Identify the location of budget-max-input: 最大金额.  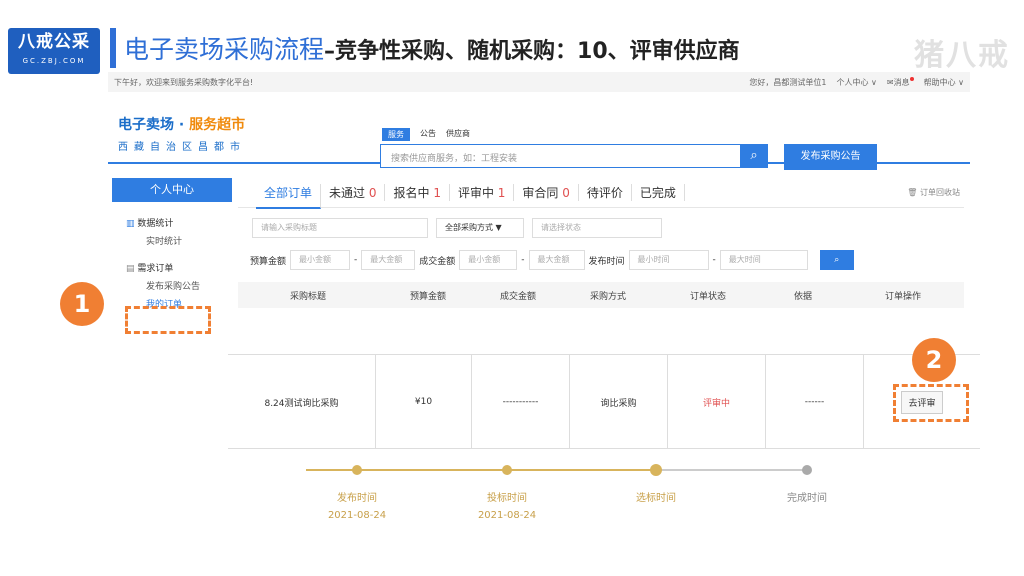
(388, 260).